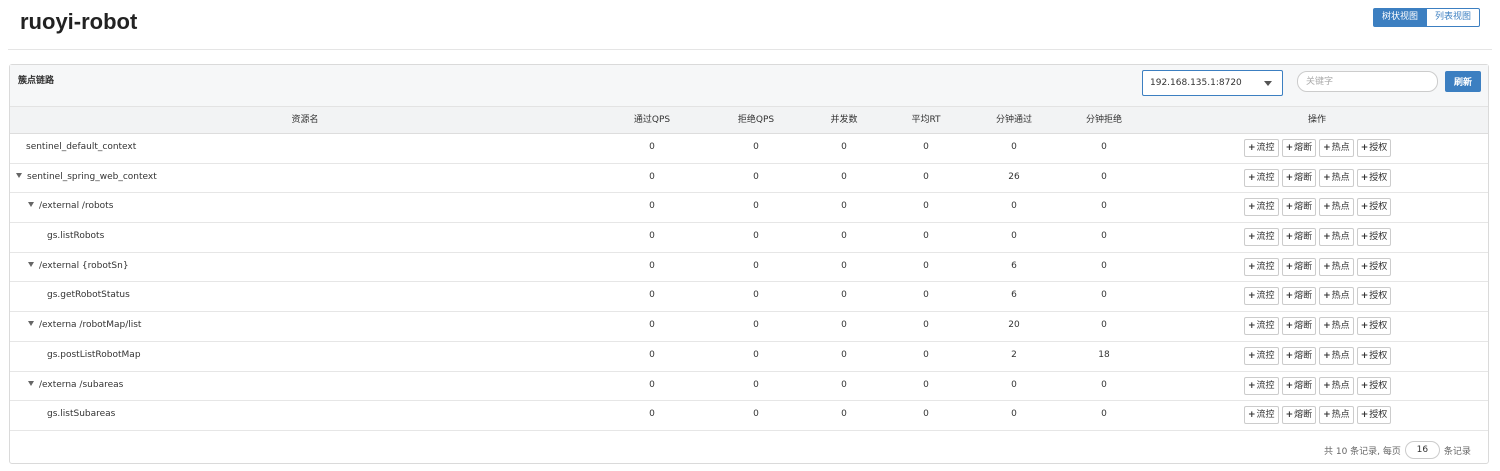 This screenshot has height=471, width=1500. Describe the element at coordinates (1422, 450) in the screenshot. I see `page-size-input` at that location.